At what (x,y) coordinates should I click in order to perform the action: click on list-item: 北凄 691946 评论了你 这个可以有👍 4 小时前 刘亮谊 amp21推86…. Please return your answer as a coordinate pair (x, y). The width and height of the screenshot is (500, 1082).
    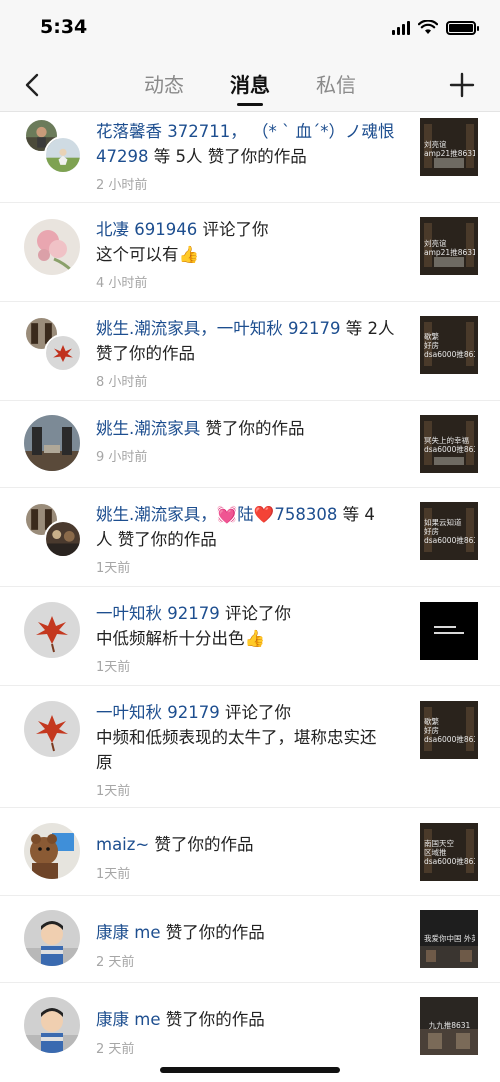
    Looking at the image, I should click on (250, 252).